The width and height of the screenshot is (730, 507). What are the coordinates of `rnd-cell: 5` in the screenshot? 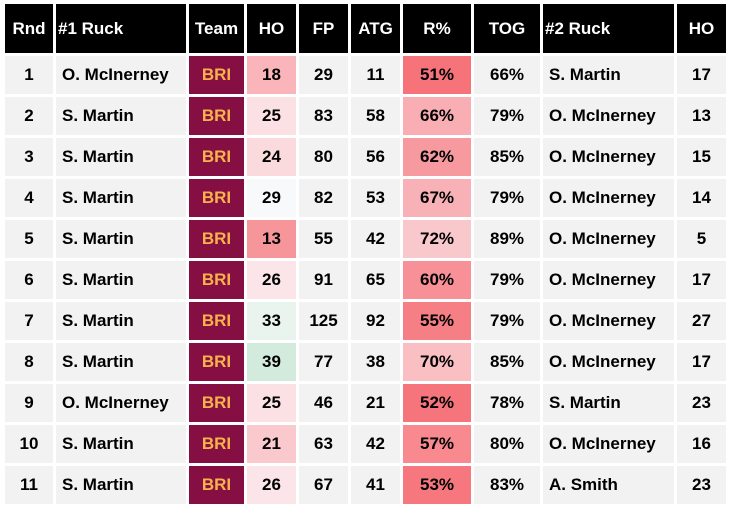 It's located at (29, 239).